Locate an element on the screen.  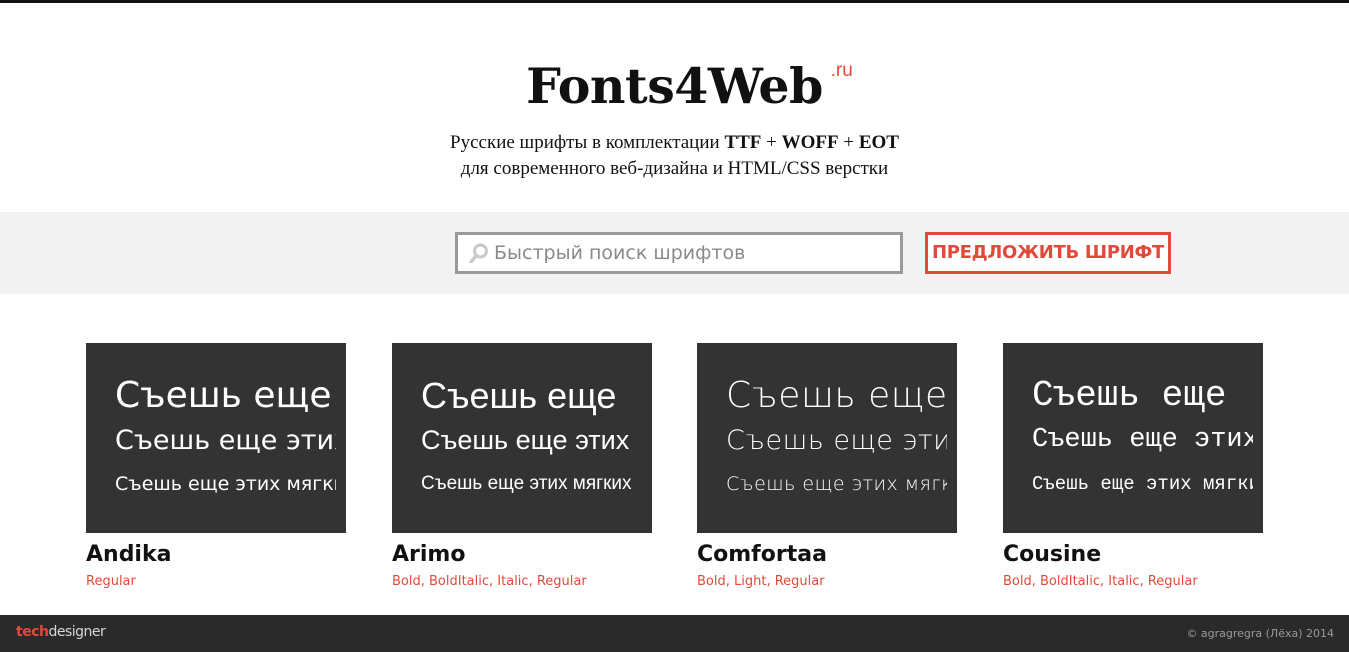
site-logo-container: Fonts4Web .ru is located at coordinates (674, 86).